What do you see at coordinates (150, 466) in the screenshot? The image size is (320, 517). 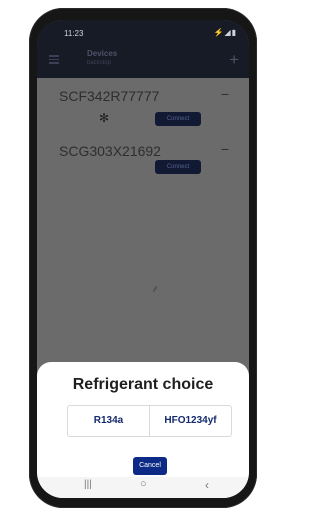 I see `cancel-button: Cancel` at bounding box center [150, 466].